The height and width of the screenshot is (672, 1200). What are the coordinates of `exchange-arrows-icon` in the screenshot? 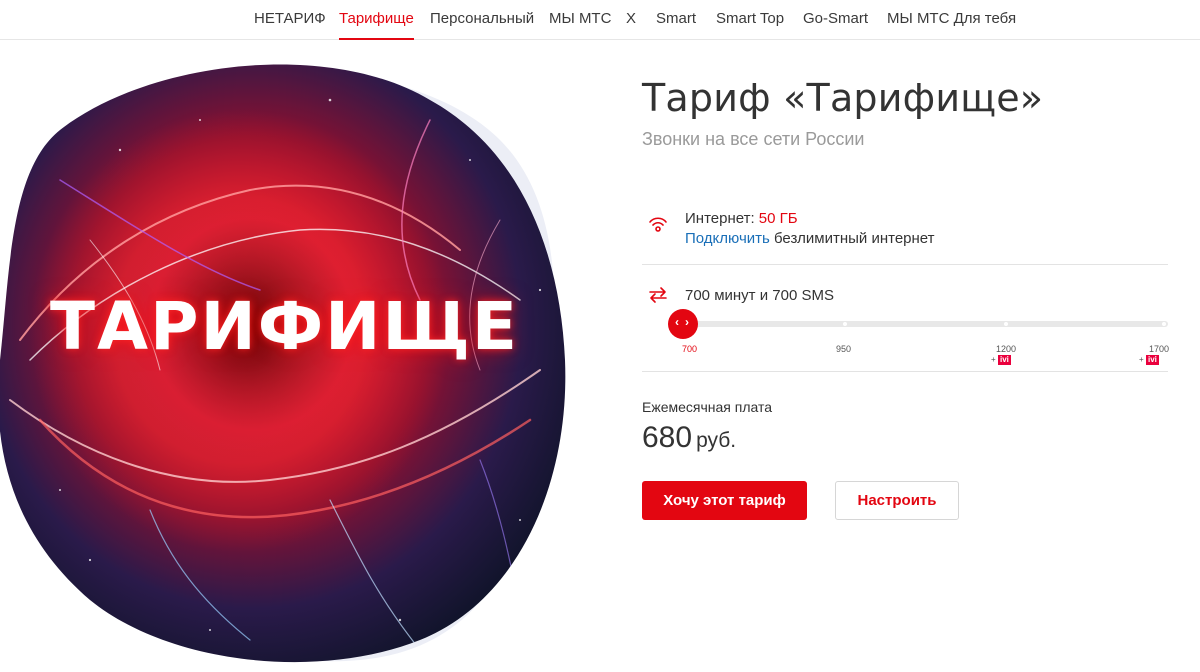 It's located at (658, 297).